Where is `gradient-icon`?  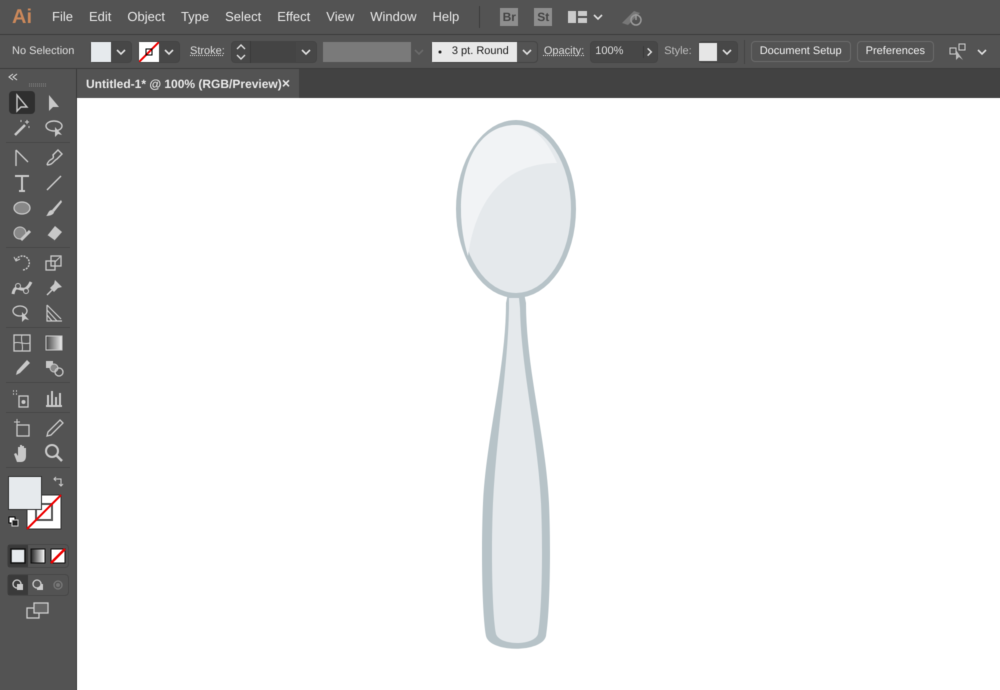 gradient-icon is located at coordinates (38, 556).